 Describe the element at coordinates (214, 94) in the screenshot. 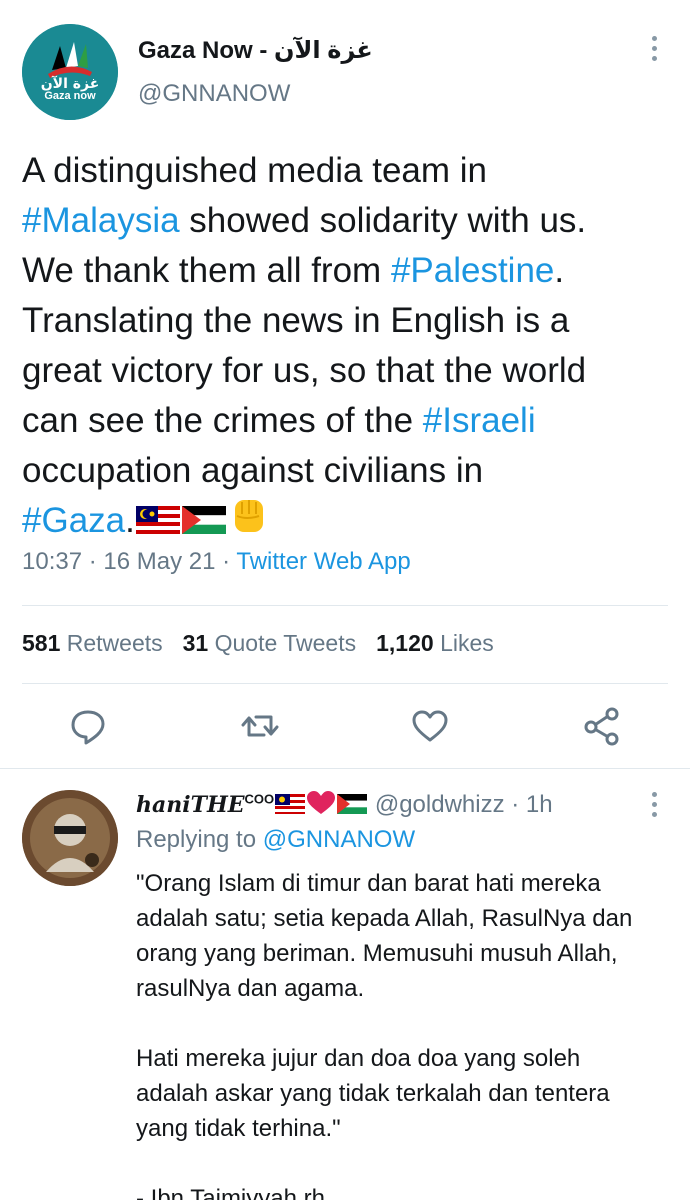

I see `author-handle: @GNNANOW` at that location.